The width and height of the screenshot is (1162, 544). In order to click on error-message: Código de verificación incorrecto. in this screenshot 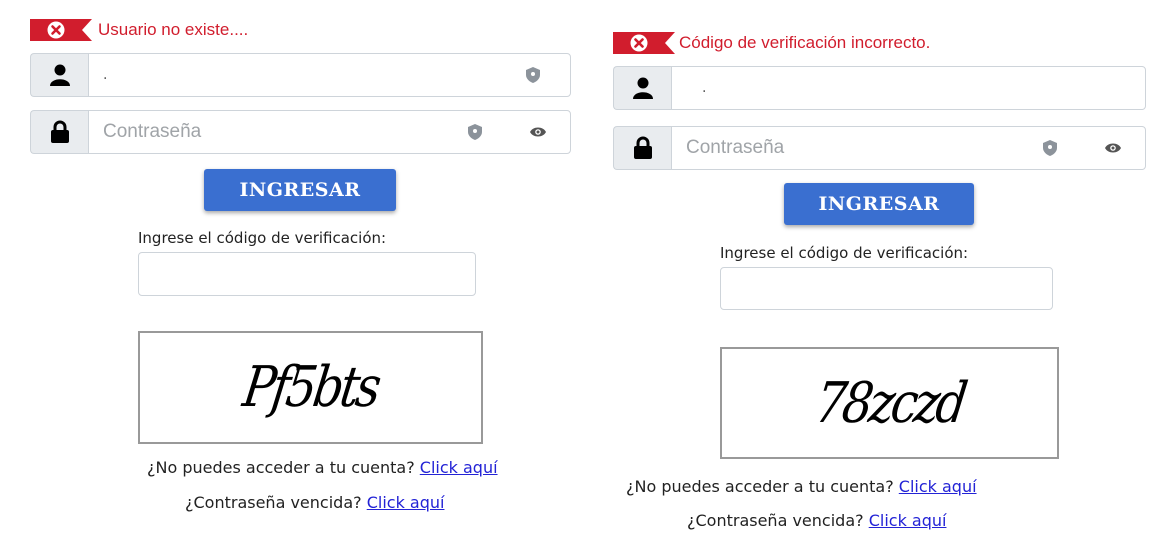, I will do `click(805, 42)`.